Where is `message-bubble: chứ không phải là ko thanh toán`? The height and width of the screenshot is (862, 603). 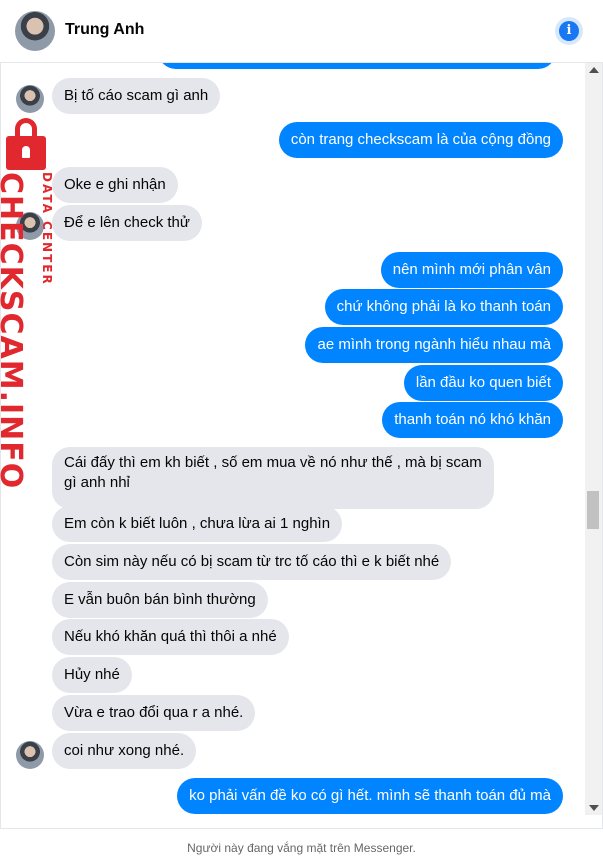 message-bubble: chứ không phải là ko thanh toán is located at coordinates (443, 307).